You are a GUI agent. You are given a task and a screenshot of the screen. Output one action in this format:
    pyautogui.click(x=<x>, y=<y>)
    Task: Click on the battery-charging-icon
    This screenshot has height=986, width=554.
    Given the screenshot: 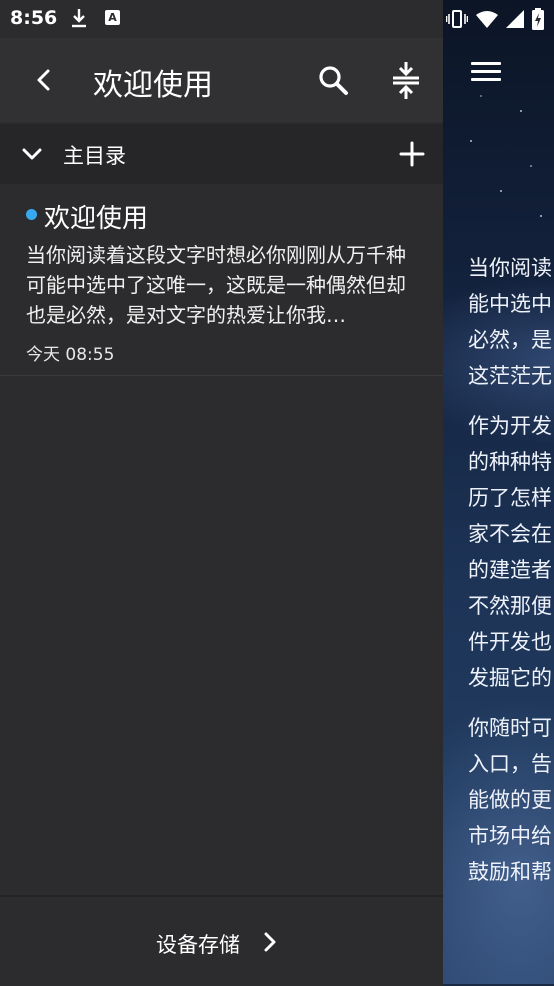 What is the action you would take?
    pyautogui.click(x=538, y=19)
    